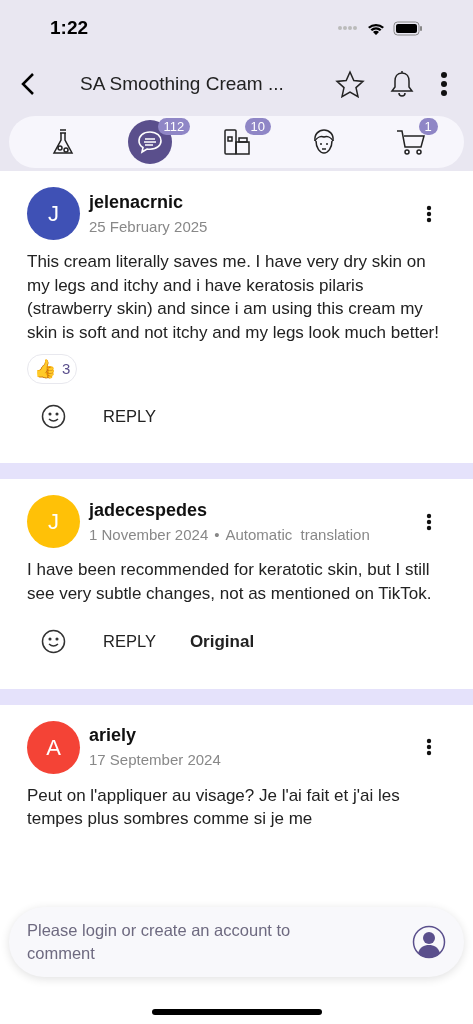 The height and width of the screenshot is (1024, 473). I want to click on cosmetics-icon, so click(236, 142).